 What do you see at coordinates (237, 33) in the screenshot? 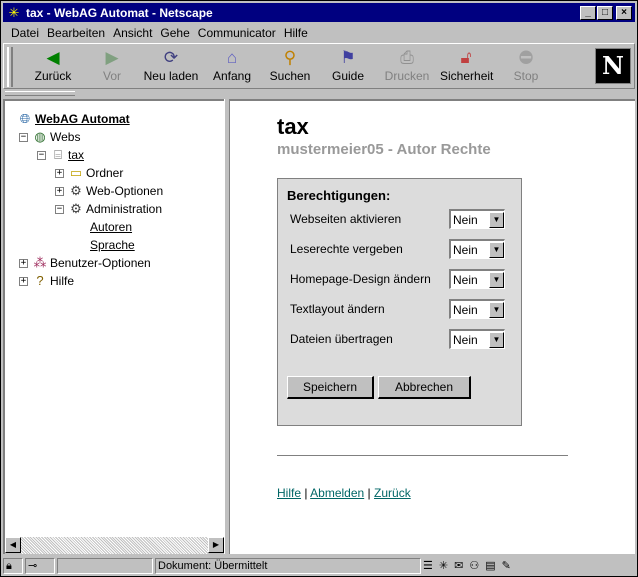
I see `menu-communicator: Communicator` at bounding box center [237, 33].